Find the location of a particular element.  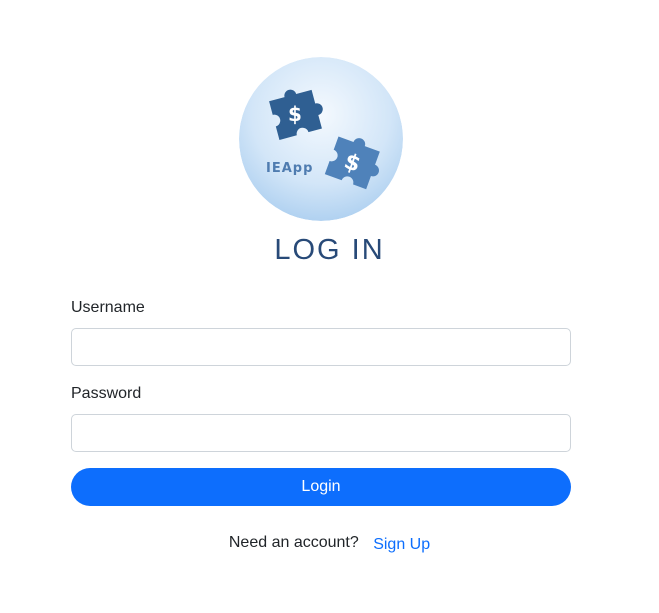

username-label: Username is located at coordinates (108, 307).